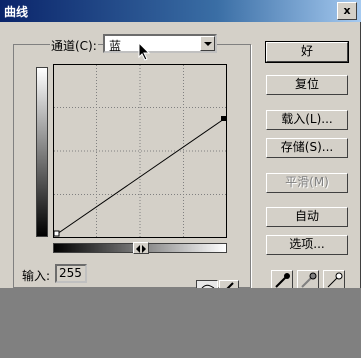  I want to click on reset-button: 复位, so click(307, 85).